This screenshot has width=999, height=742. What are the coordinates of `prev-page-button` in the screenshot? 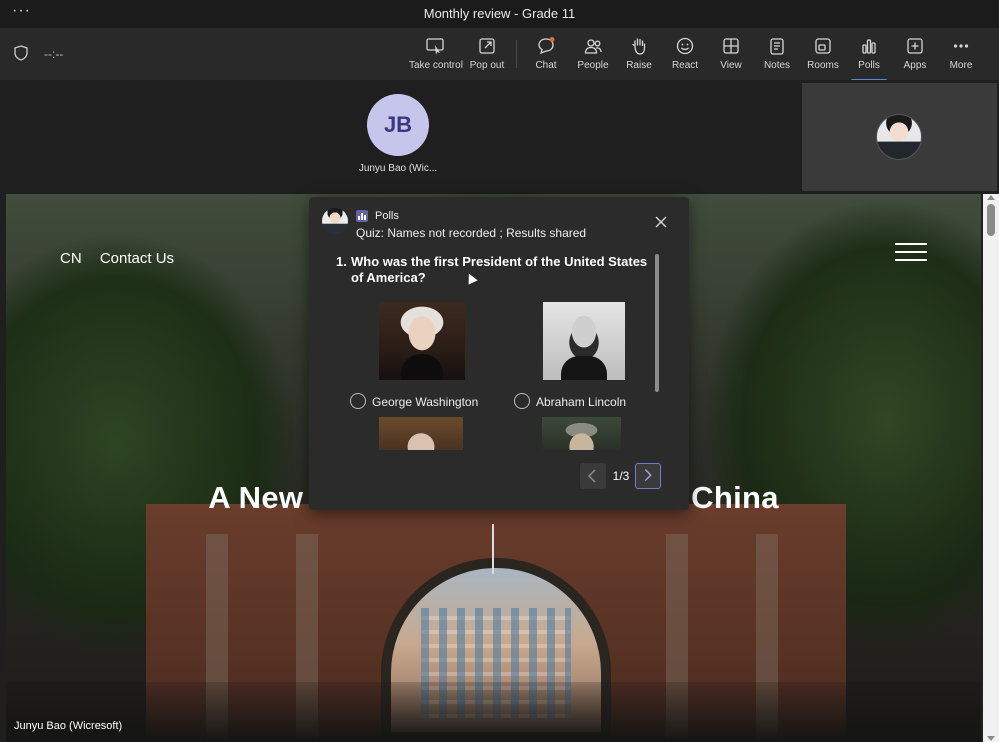 It's located at (593, 476).